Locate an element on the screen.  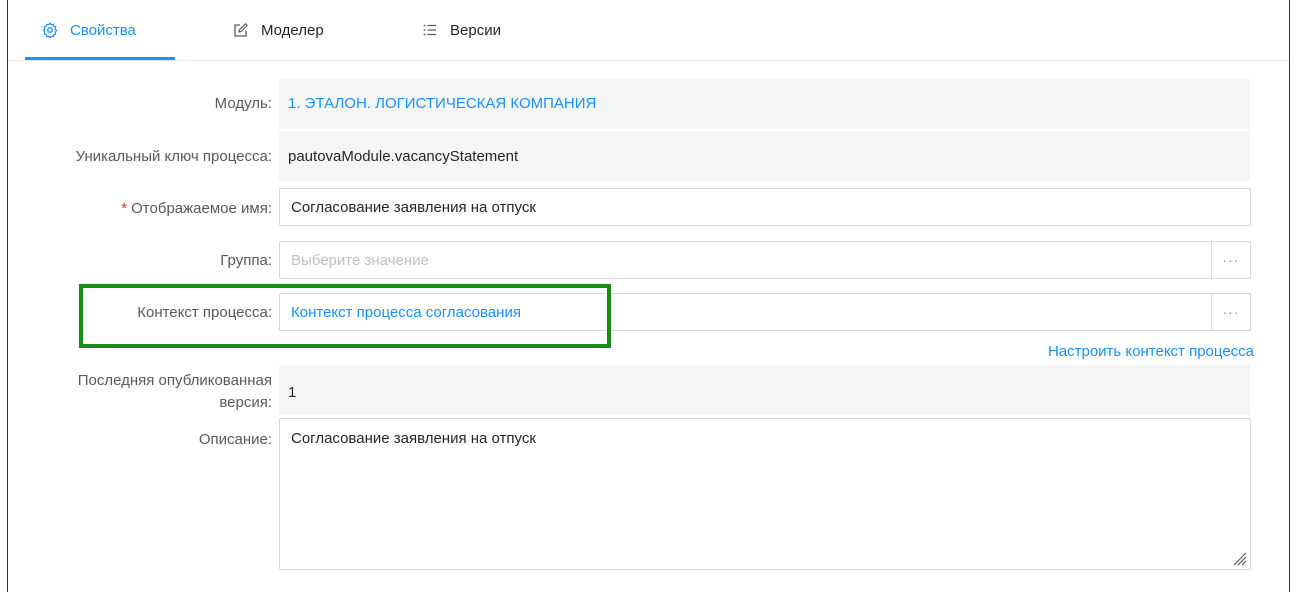
gear-icon is located at coordinates (50, 30).